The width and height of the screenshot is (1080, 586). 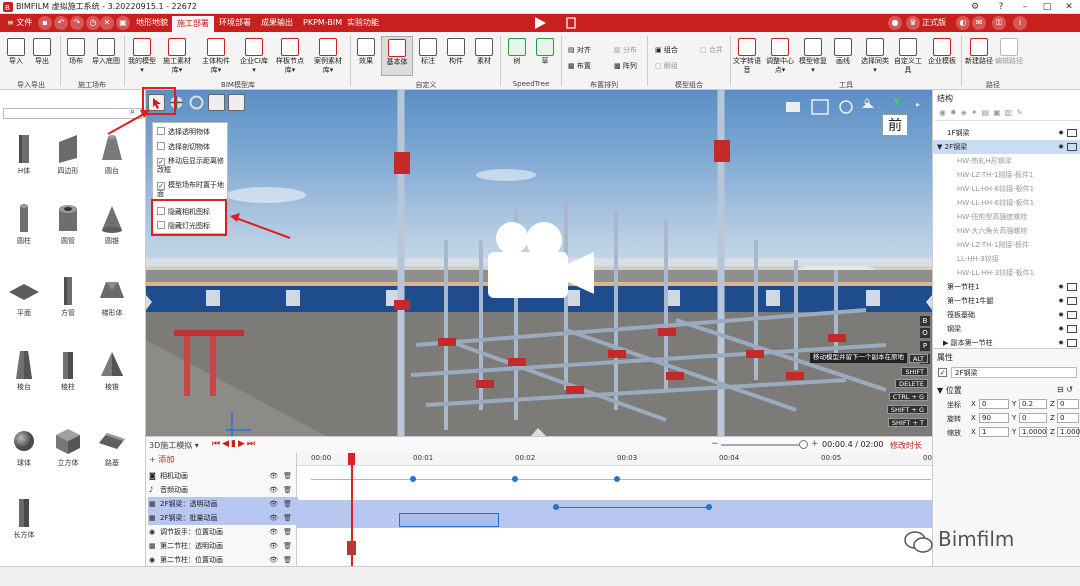 What do you see at coordinates (907, 409) in the screenshot?
I see `hotkey-shift-g: SHIFT + G` at bounding box center [907, 409].